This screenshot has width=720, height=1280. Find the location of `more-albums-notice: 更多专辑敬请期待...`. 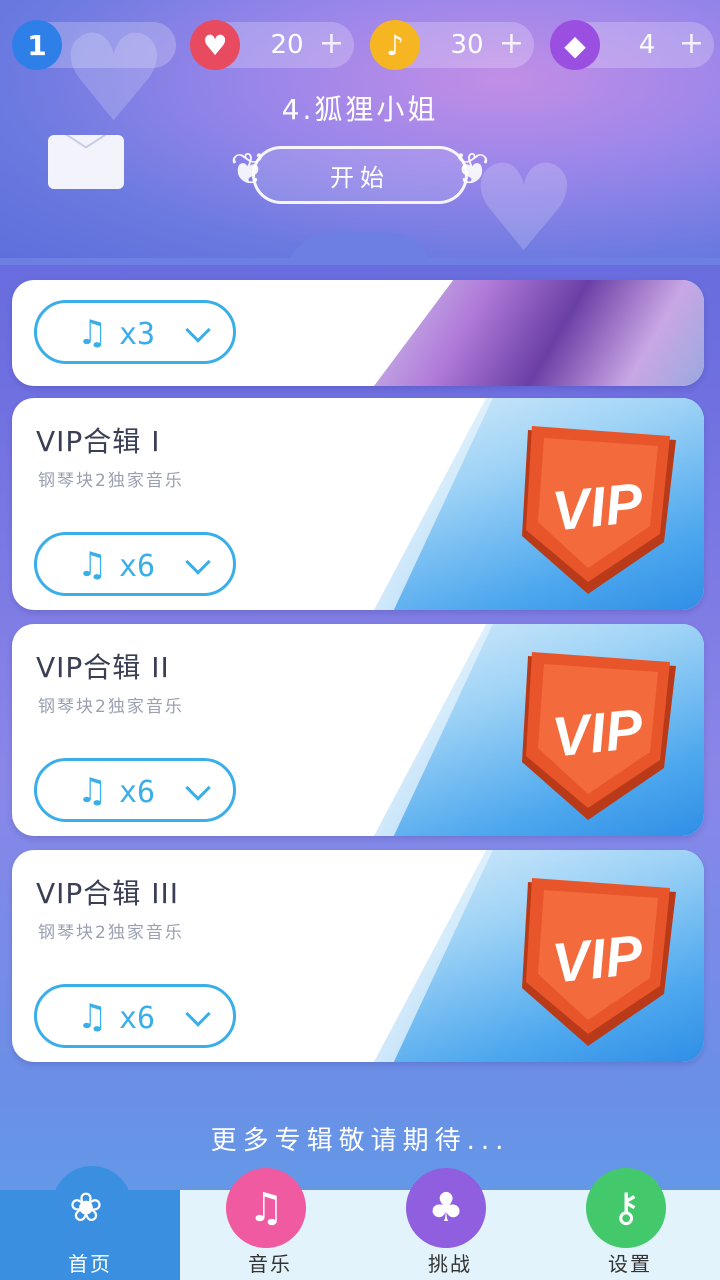

more-albums-notice: 更多专辑敬请期待... is located at coordinates (360, 1141).